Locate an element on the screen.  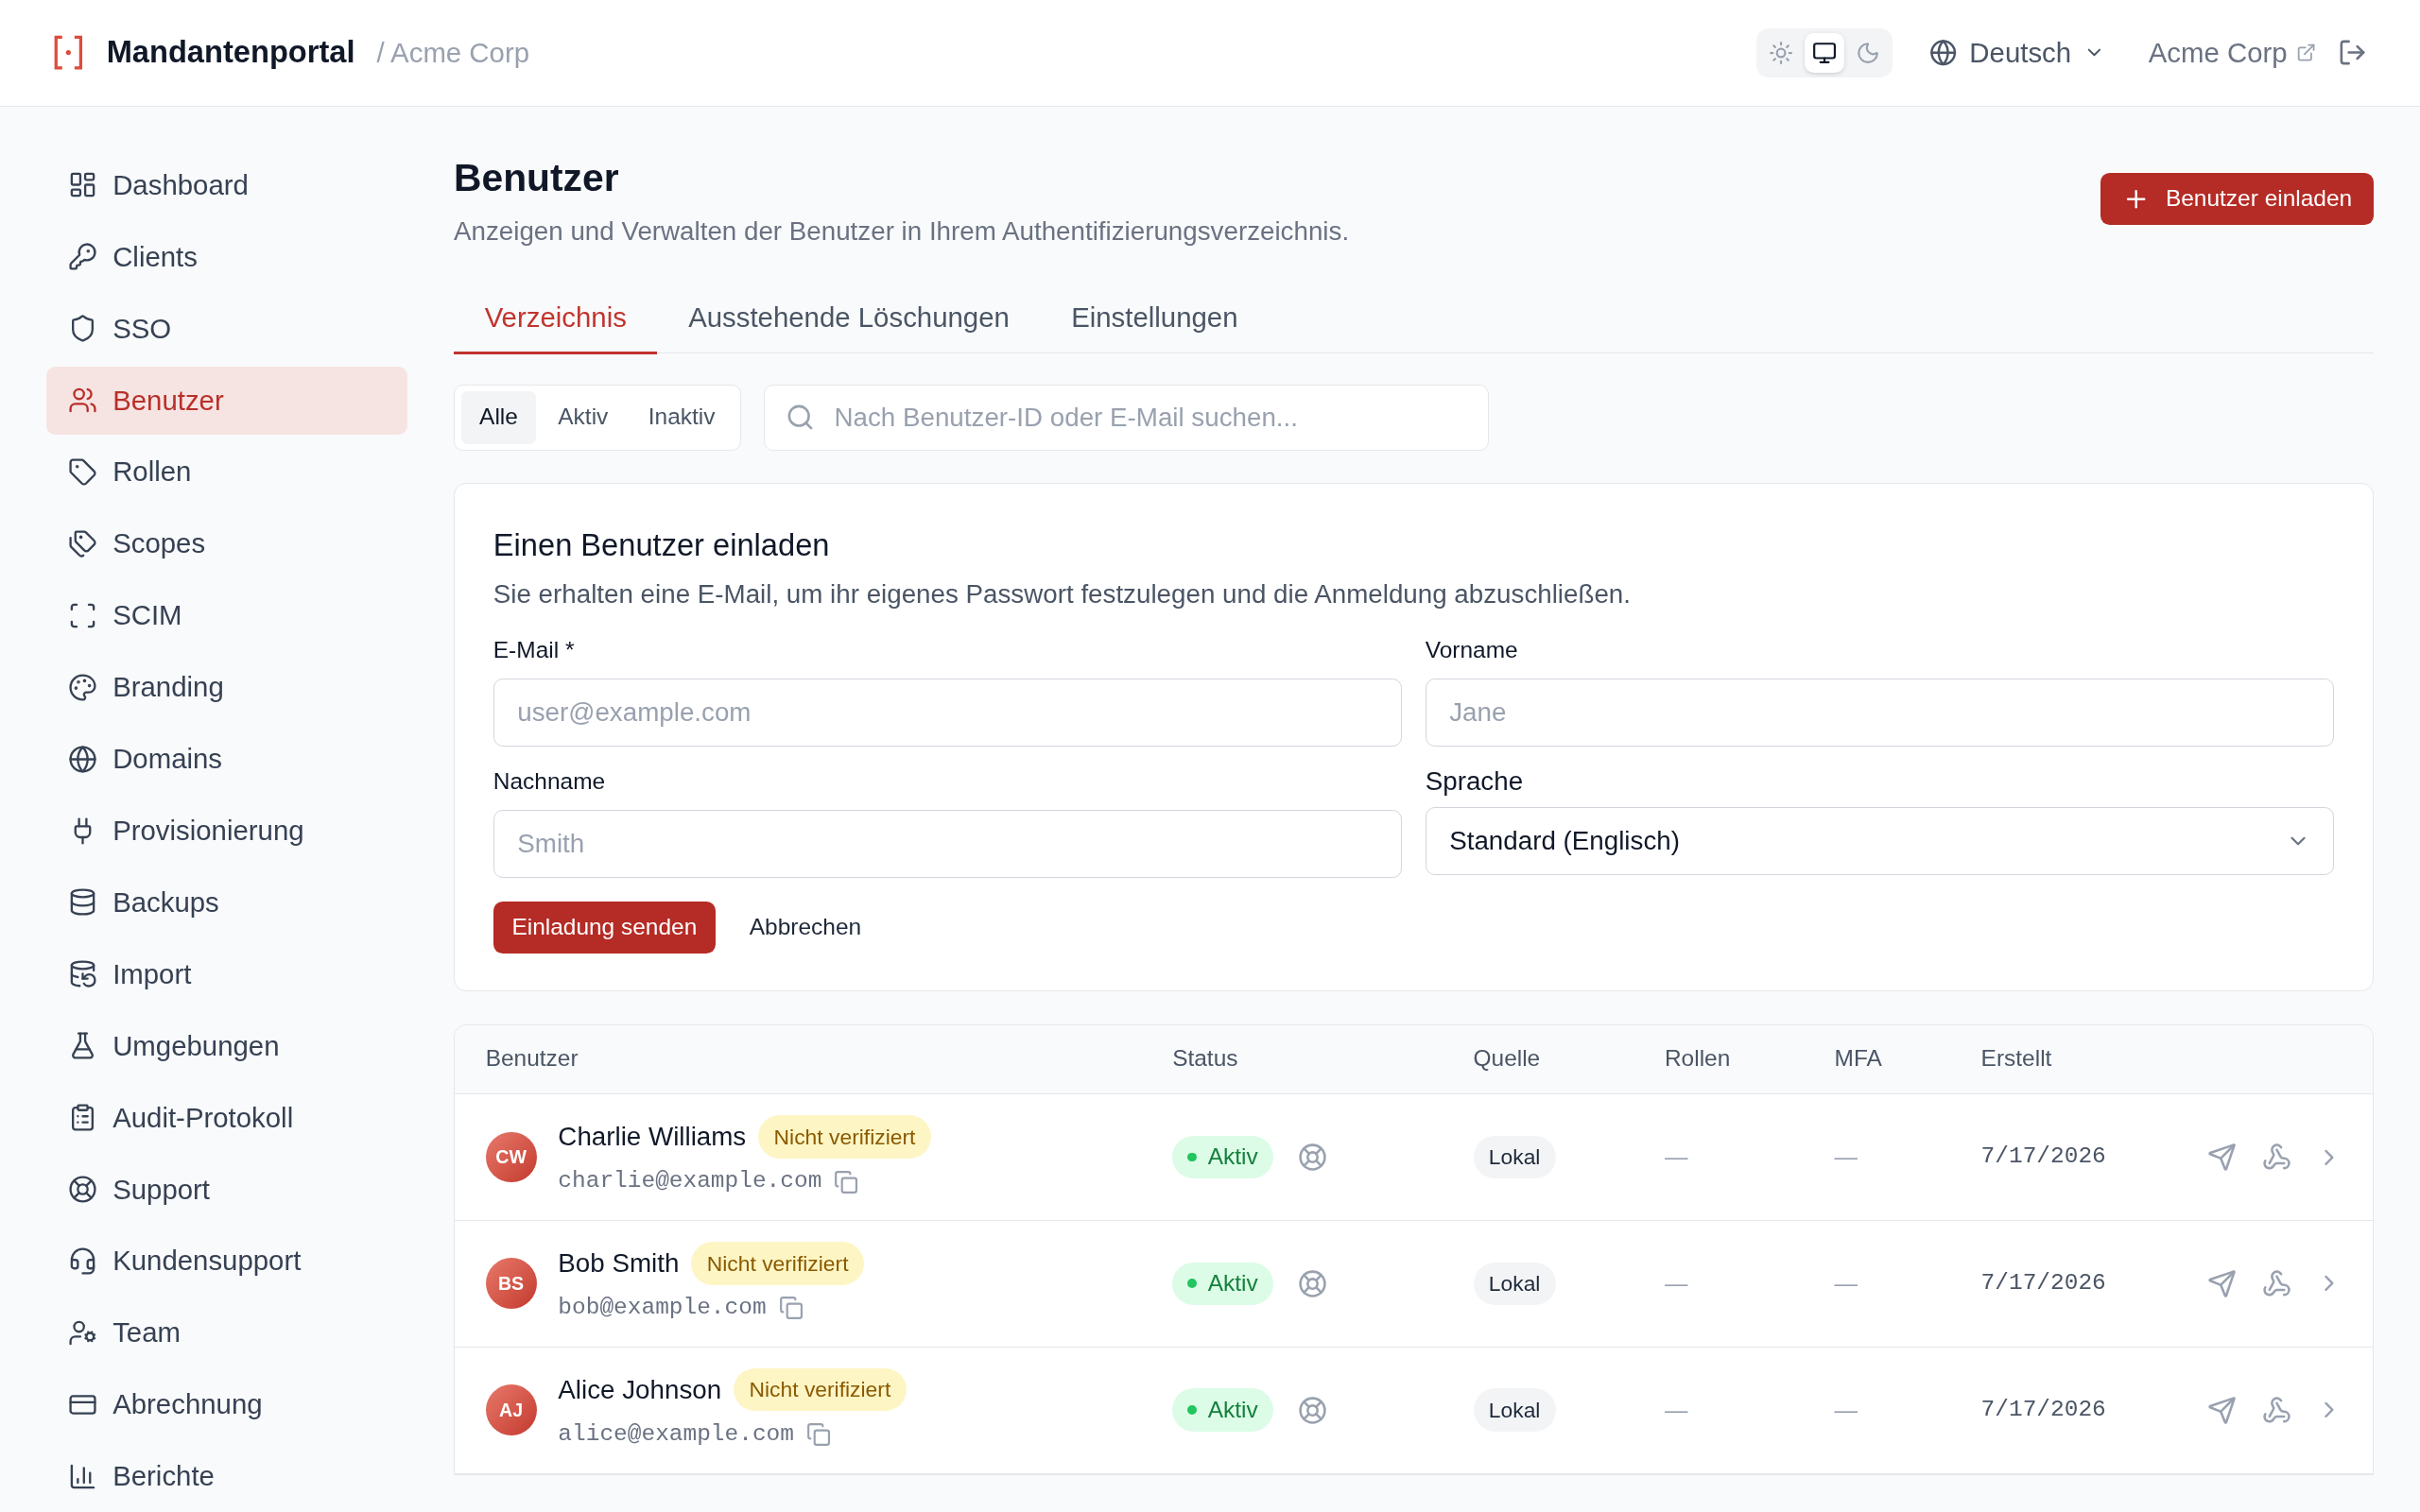
send-invitation-button: Einladung senden is located at coordinates (604, 927).